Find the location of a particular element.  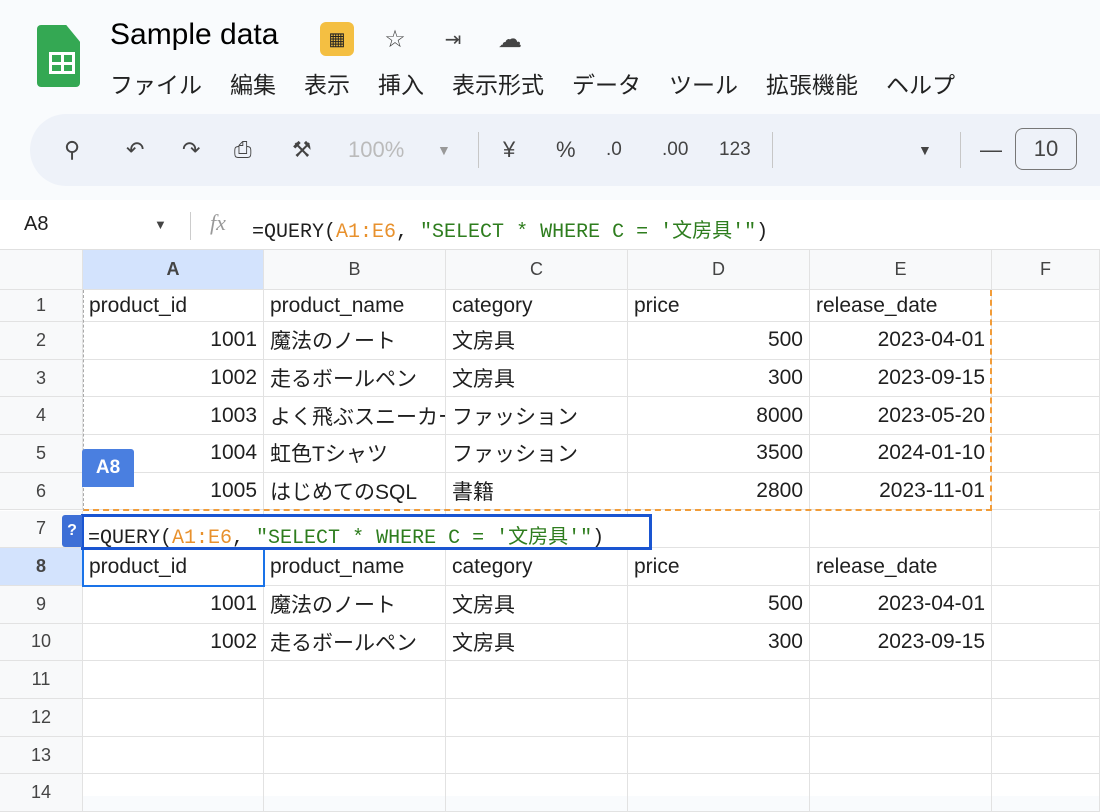

row-header: 2 is located at coordinates (41, 341).